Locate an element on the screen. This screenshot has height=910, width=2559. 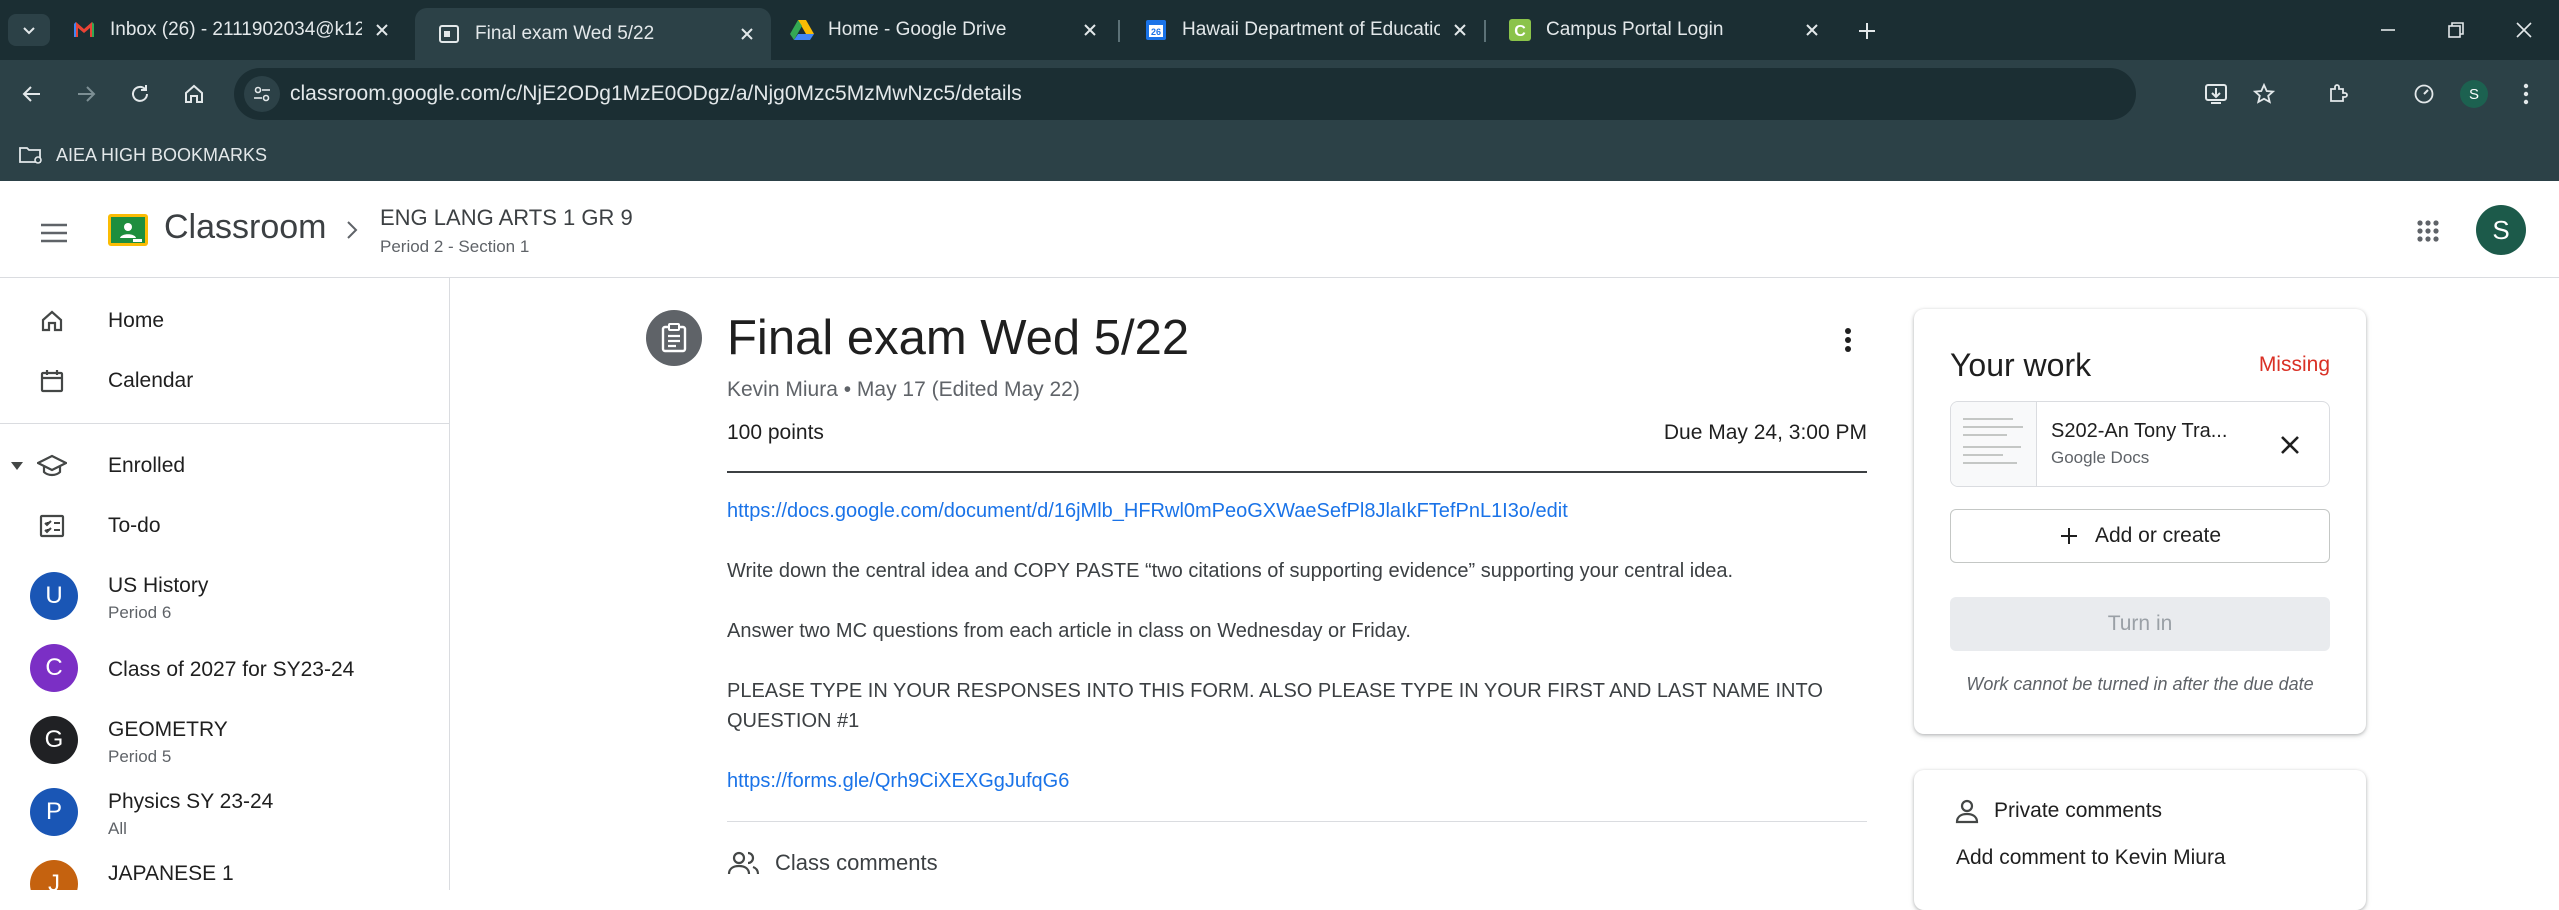
restore-button is located at coordinates (2456, 30).